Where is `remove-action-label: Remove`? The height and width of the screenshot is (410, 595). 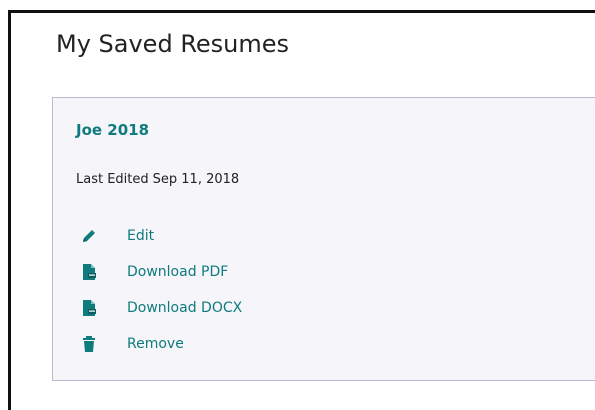 remove-action-label: Remove is located at coordinates (155, 344).